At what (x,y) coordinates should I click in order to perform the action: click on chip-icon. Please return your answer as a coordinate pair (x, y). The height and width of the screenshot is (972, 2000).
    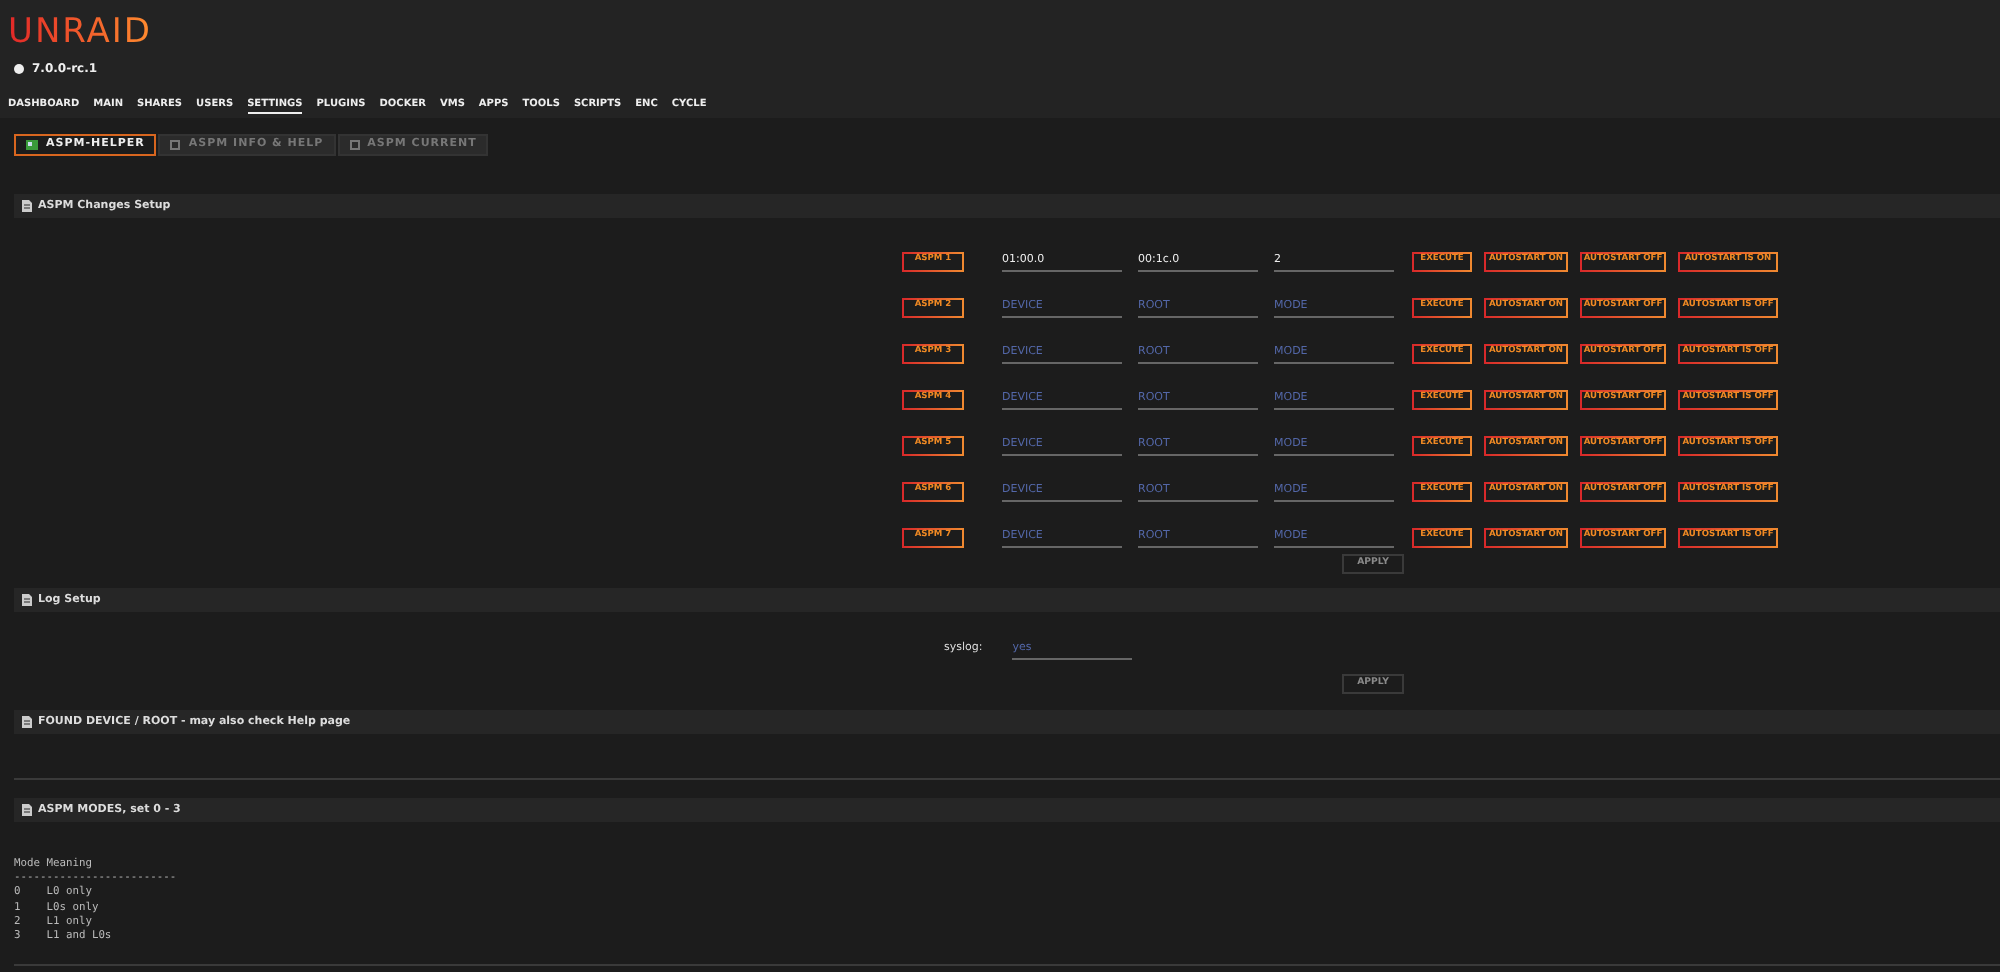
    Looking at the image, I should click on (32, 145).